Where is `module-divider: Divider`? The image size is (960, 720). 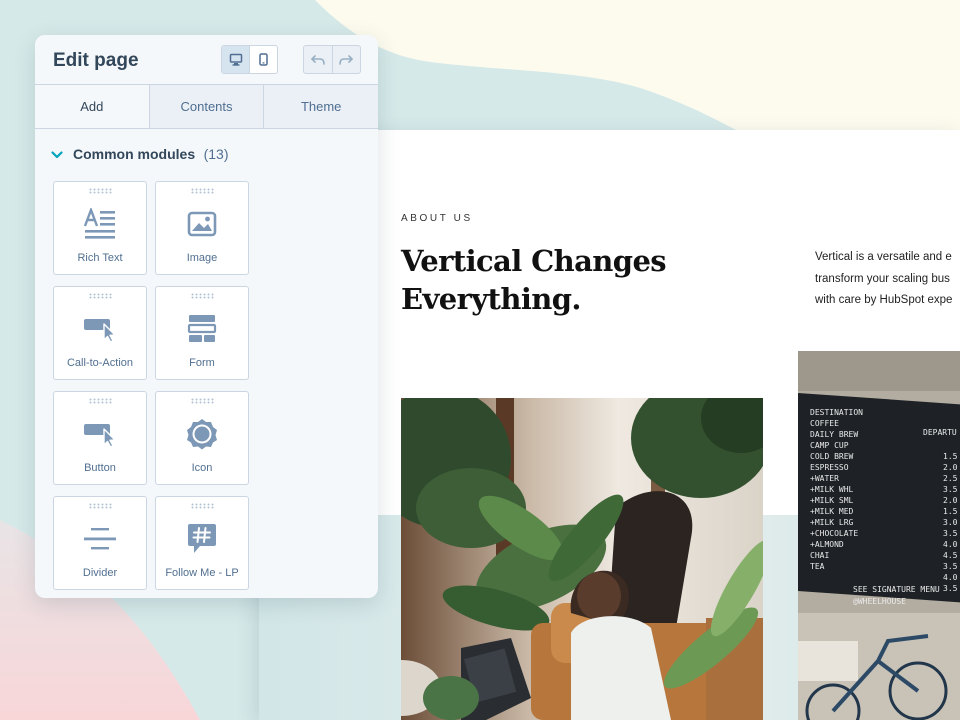 module-divider: Divider is located at coordinates (100, 543).